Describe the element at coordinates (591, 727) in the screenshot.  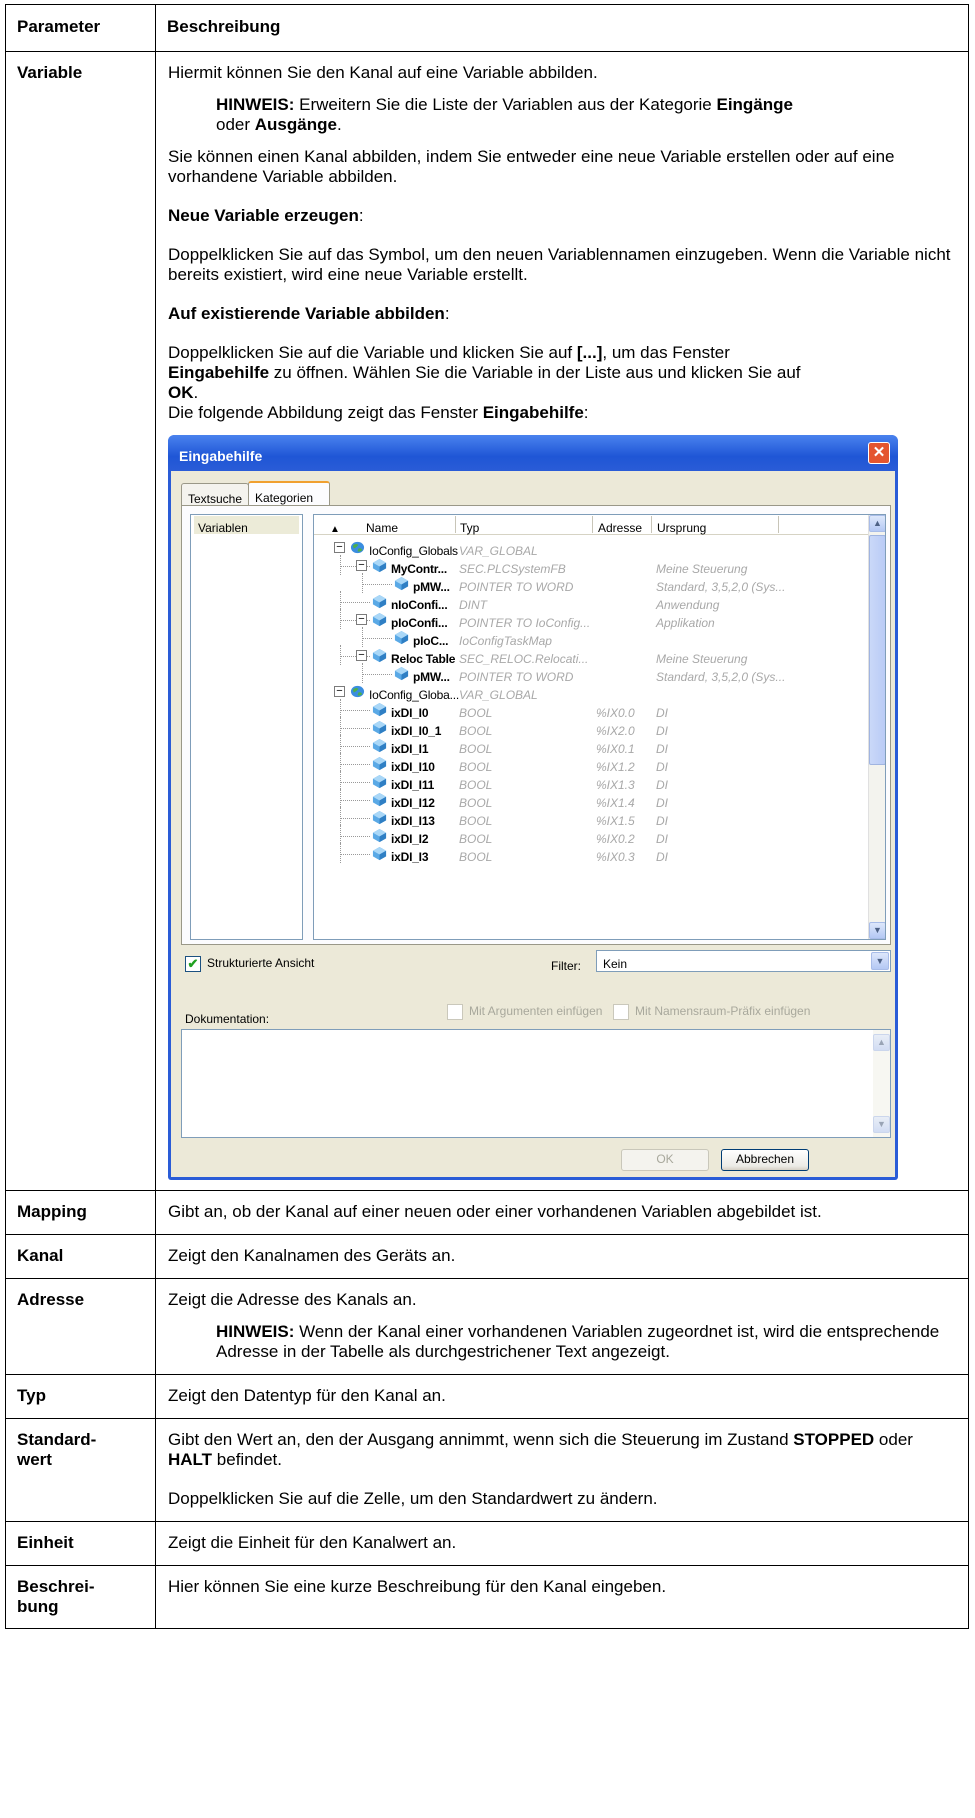
I see `tree-row: ixDI_I0_1 BOOL %IX2.0 DI` at that location.